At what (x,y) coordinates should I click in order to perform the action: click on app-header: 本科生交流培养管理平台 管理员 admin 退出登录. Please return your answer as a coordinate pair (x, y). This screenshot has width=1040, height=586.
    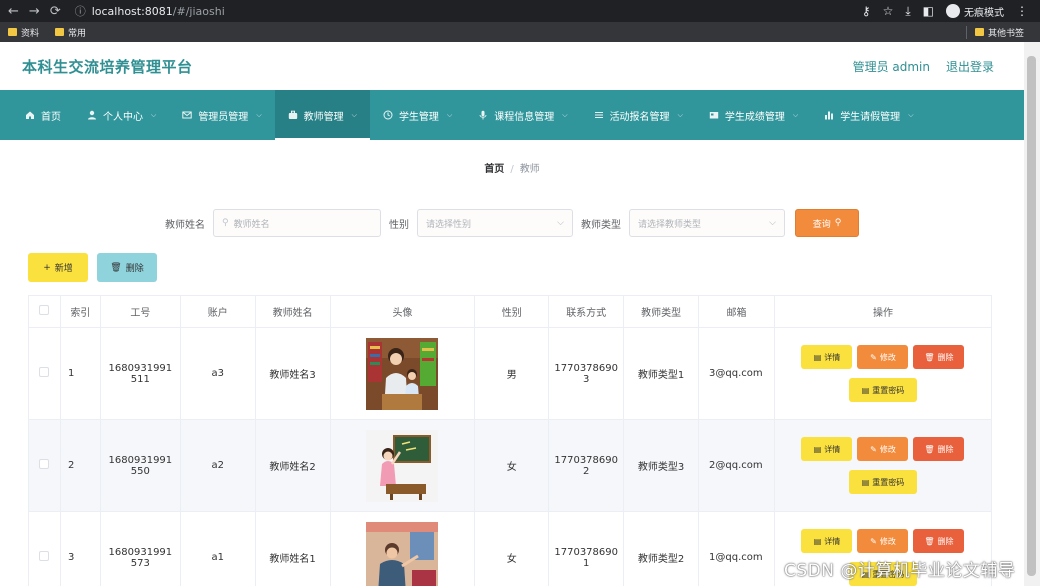
    Looking at the image, I should click on (512, 66).